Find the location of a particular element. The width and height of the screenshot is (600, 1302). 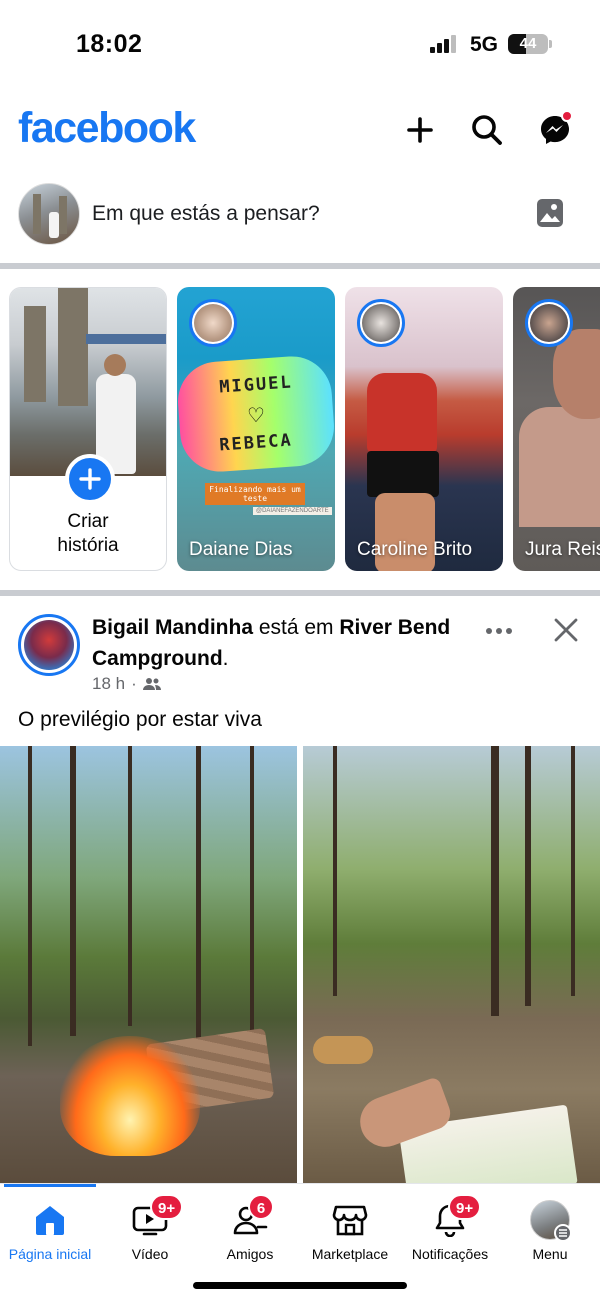

tab-home: Página inicial is located at coordinates (50, 1231).